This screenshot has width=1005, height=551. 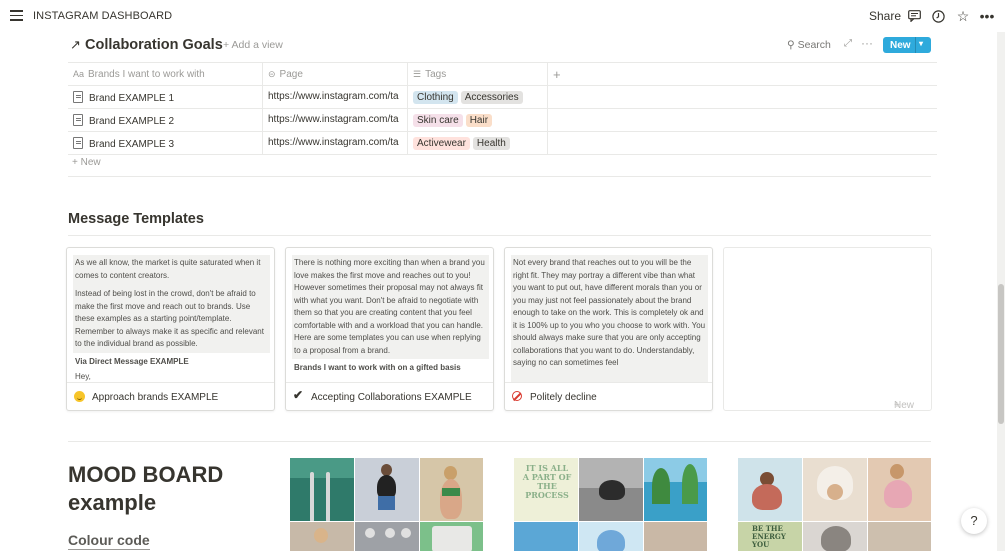 What do you see at coordinates (298, 395) in the screenshot?
I see `check-mark-icon: ✔` at bounding box center [298, 395].